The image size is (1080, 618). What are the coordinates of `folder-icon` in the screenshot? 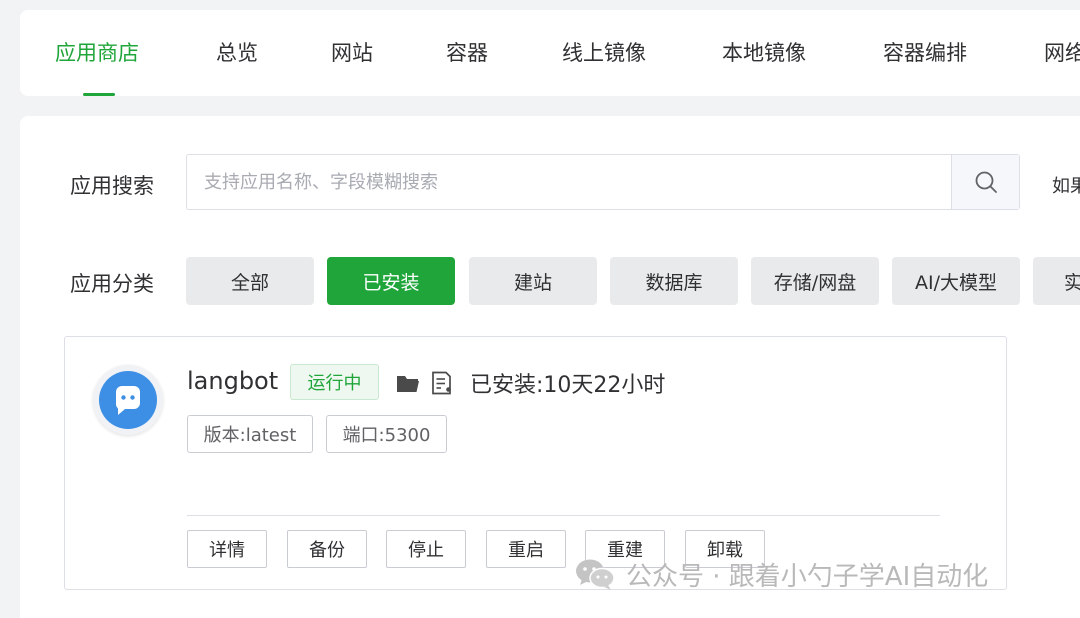 It's located at (408, 384).